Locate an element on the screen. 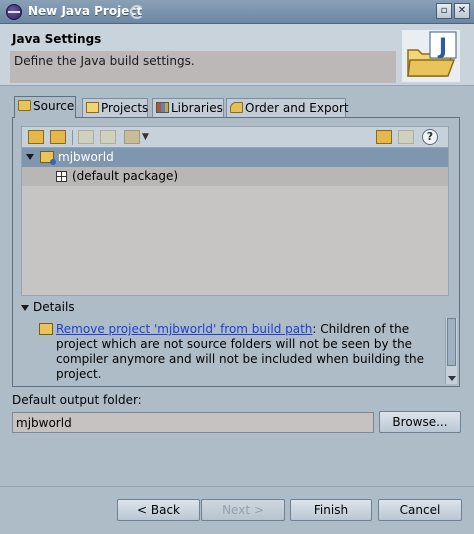 The image size is (474, 534). finish-button: Finish is located at coordinates (331, 510).